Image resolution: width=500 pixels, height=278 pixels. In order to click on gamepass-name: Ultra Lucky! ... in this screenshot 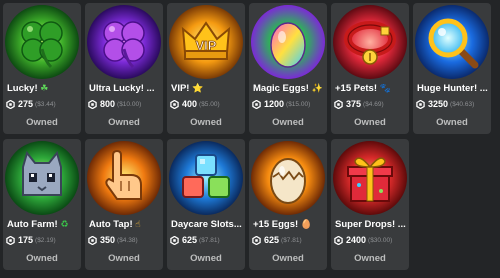, I will do `click(122, 88)`.